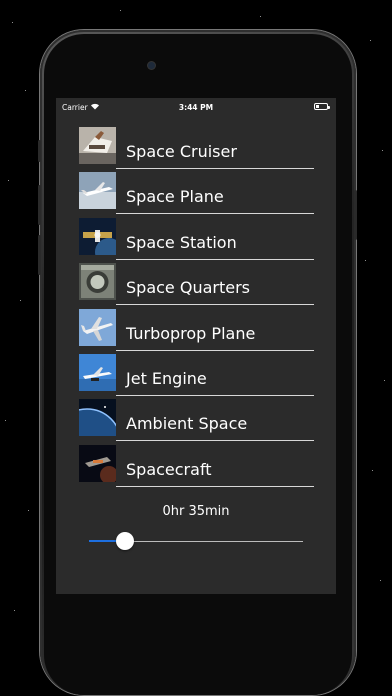 Image resolution: width=392 pixels, height=696 pixels. I want to click on list-item-label: Jet Engine, so click(166, 378).